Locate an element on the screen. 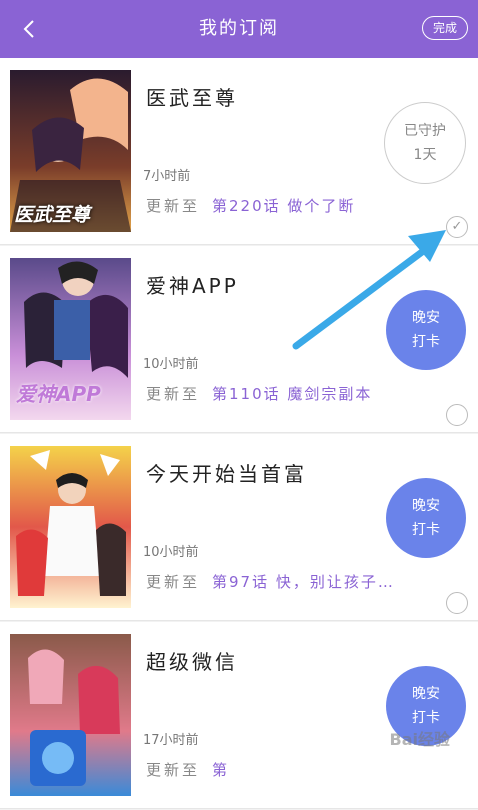  cover-title: 医武至尊 is located at coordinates (52, 215).